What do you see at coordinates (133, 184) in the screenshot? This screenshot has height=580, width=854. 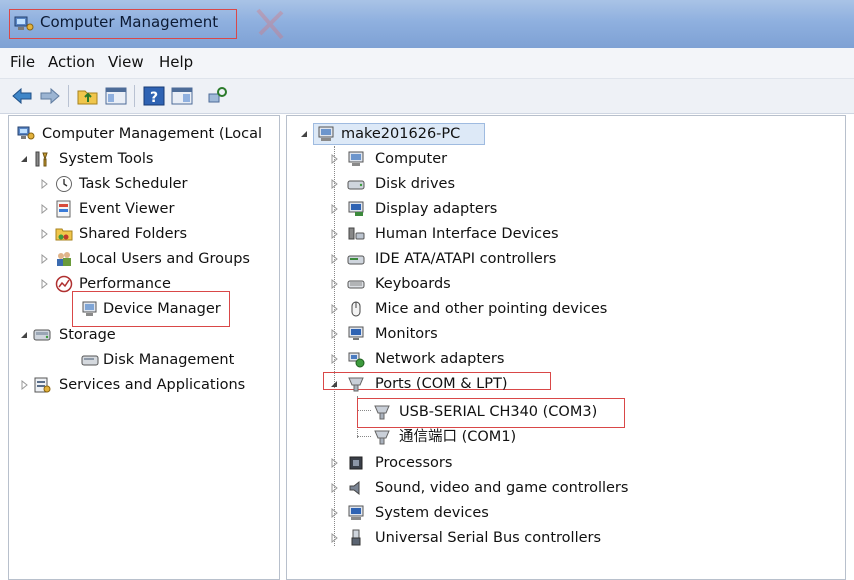 I see `tree-item-label: Task Scheduler` at bounding box center [133, 184].